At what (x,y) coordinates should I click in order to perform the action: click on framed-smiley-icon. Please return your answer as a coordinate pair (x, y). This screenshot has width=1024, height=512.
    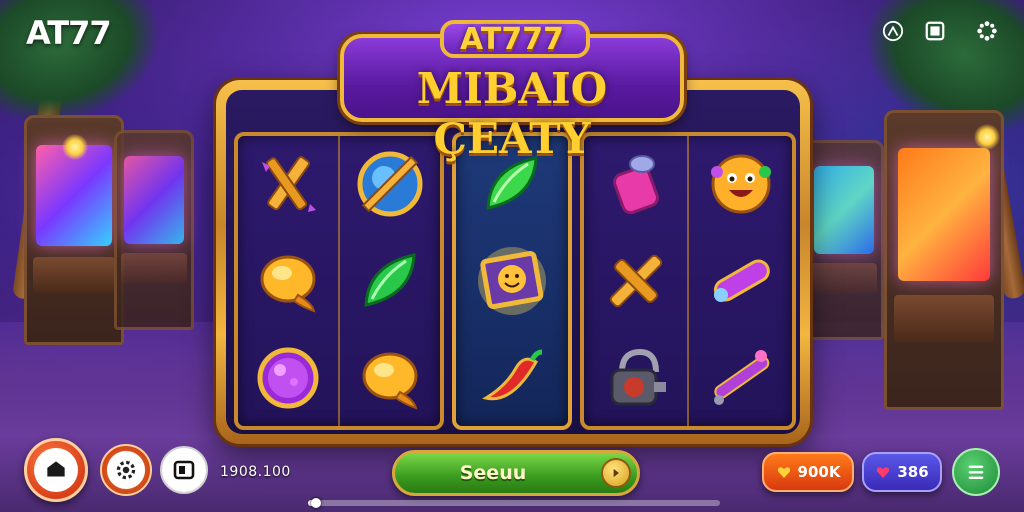
    Looking at the image, I should click on (512, 281).